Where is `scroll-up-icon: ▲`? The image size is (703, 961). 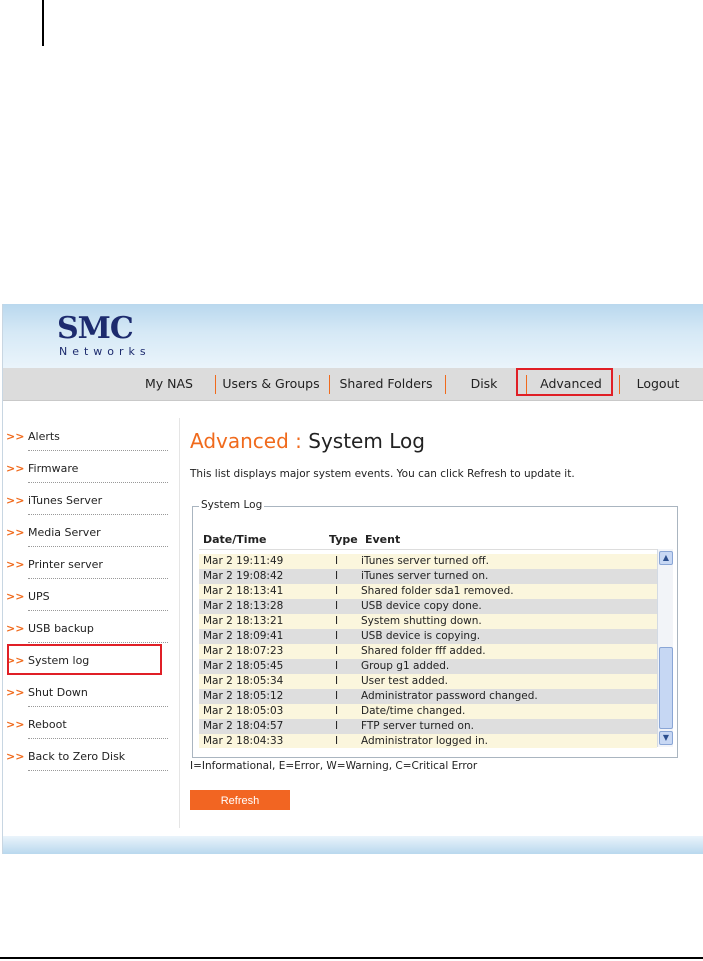 scroll-up-icon: ▲ is located at coordinates (666, 558).